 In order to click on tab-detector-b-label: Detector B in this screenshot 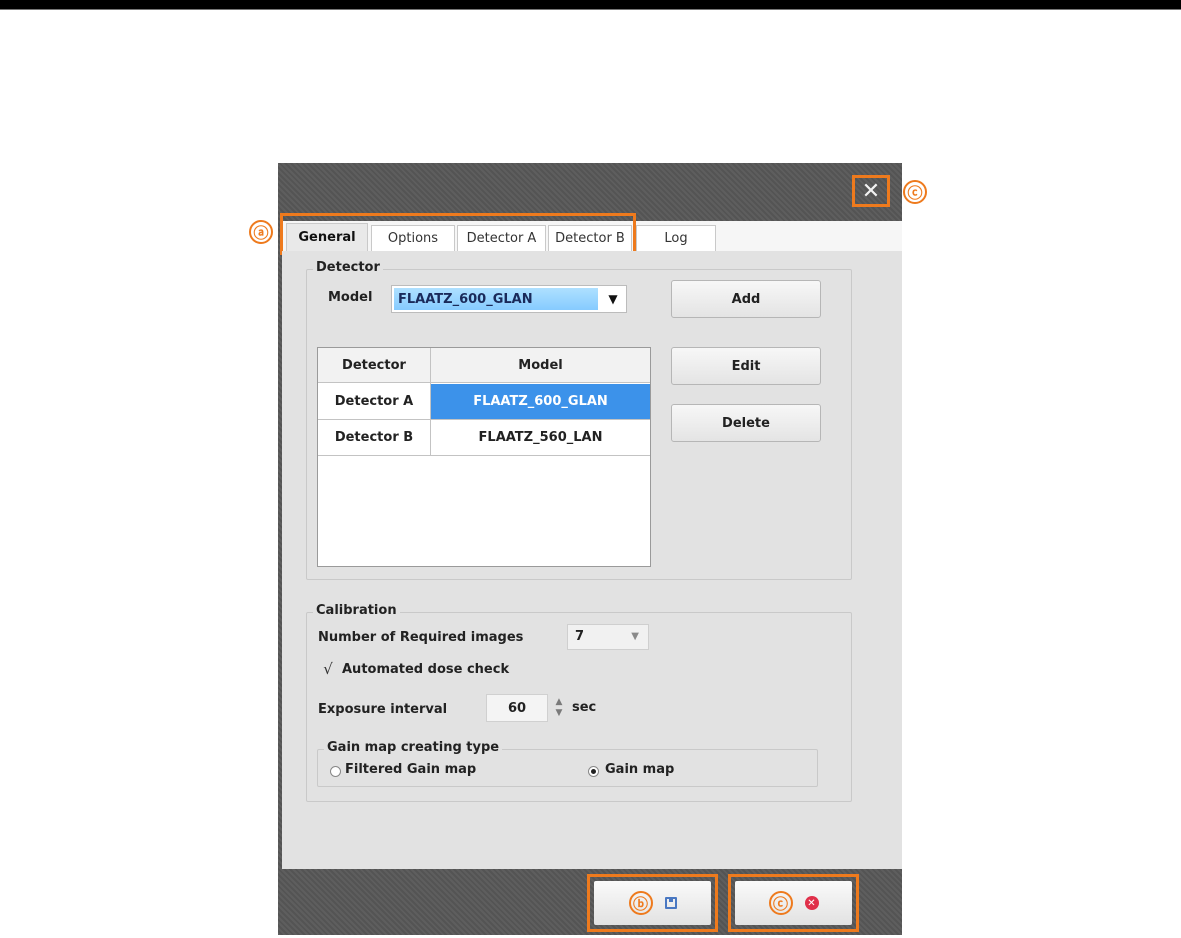, I will do `click(590, 238)`.